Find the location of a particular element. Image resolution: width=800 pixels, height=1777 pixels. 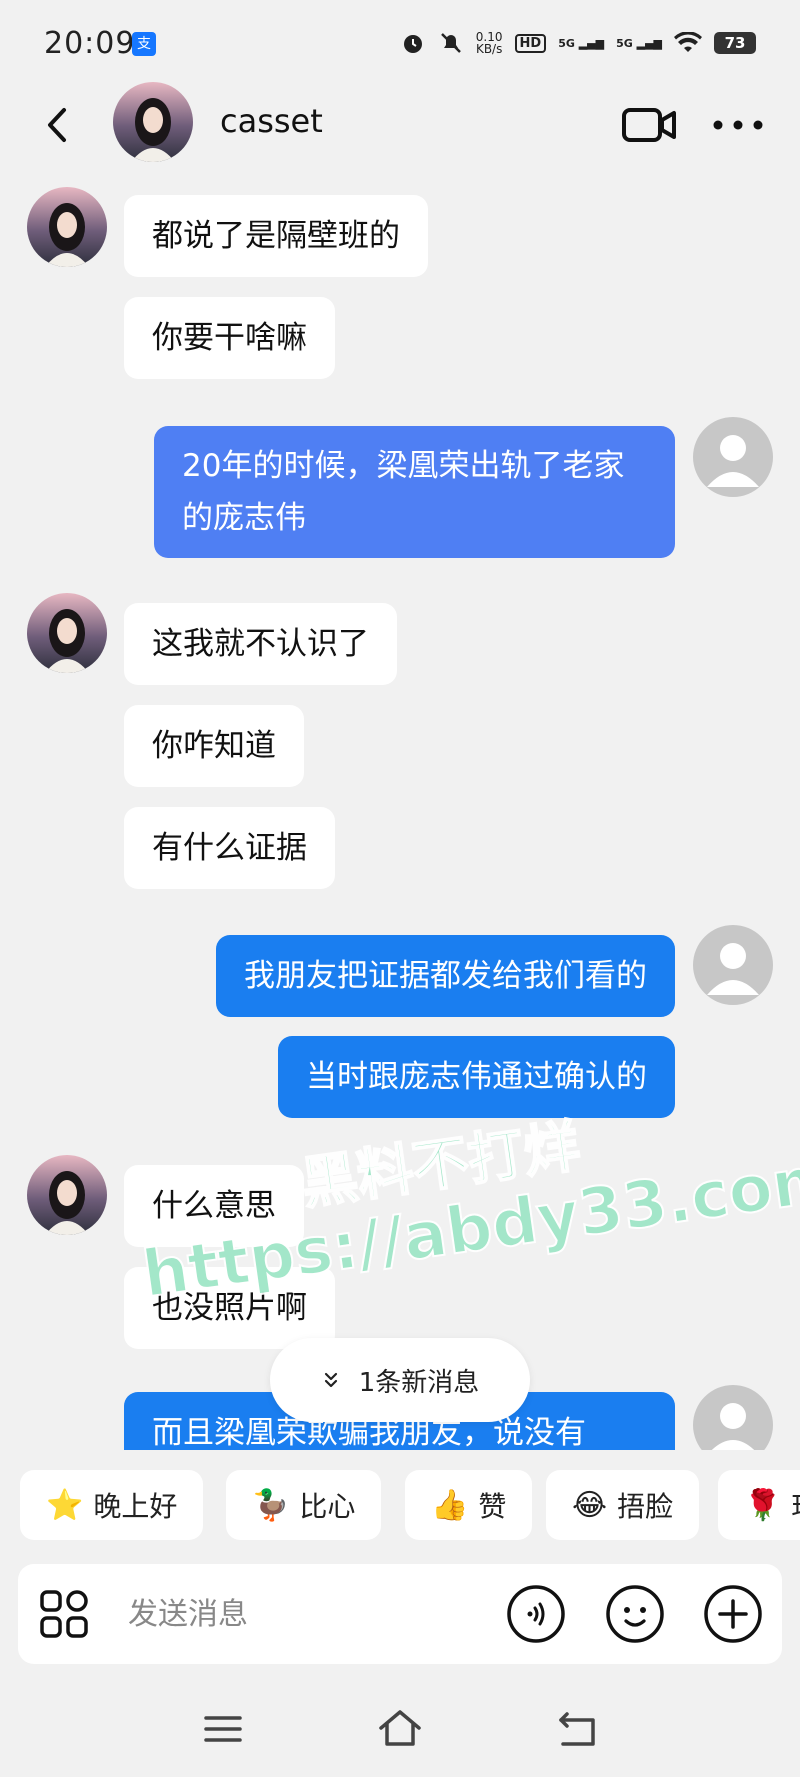

more-apps-button is located at coordinates (64, 1614).